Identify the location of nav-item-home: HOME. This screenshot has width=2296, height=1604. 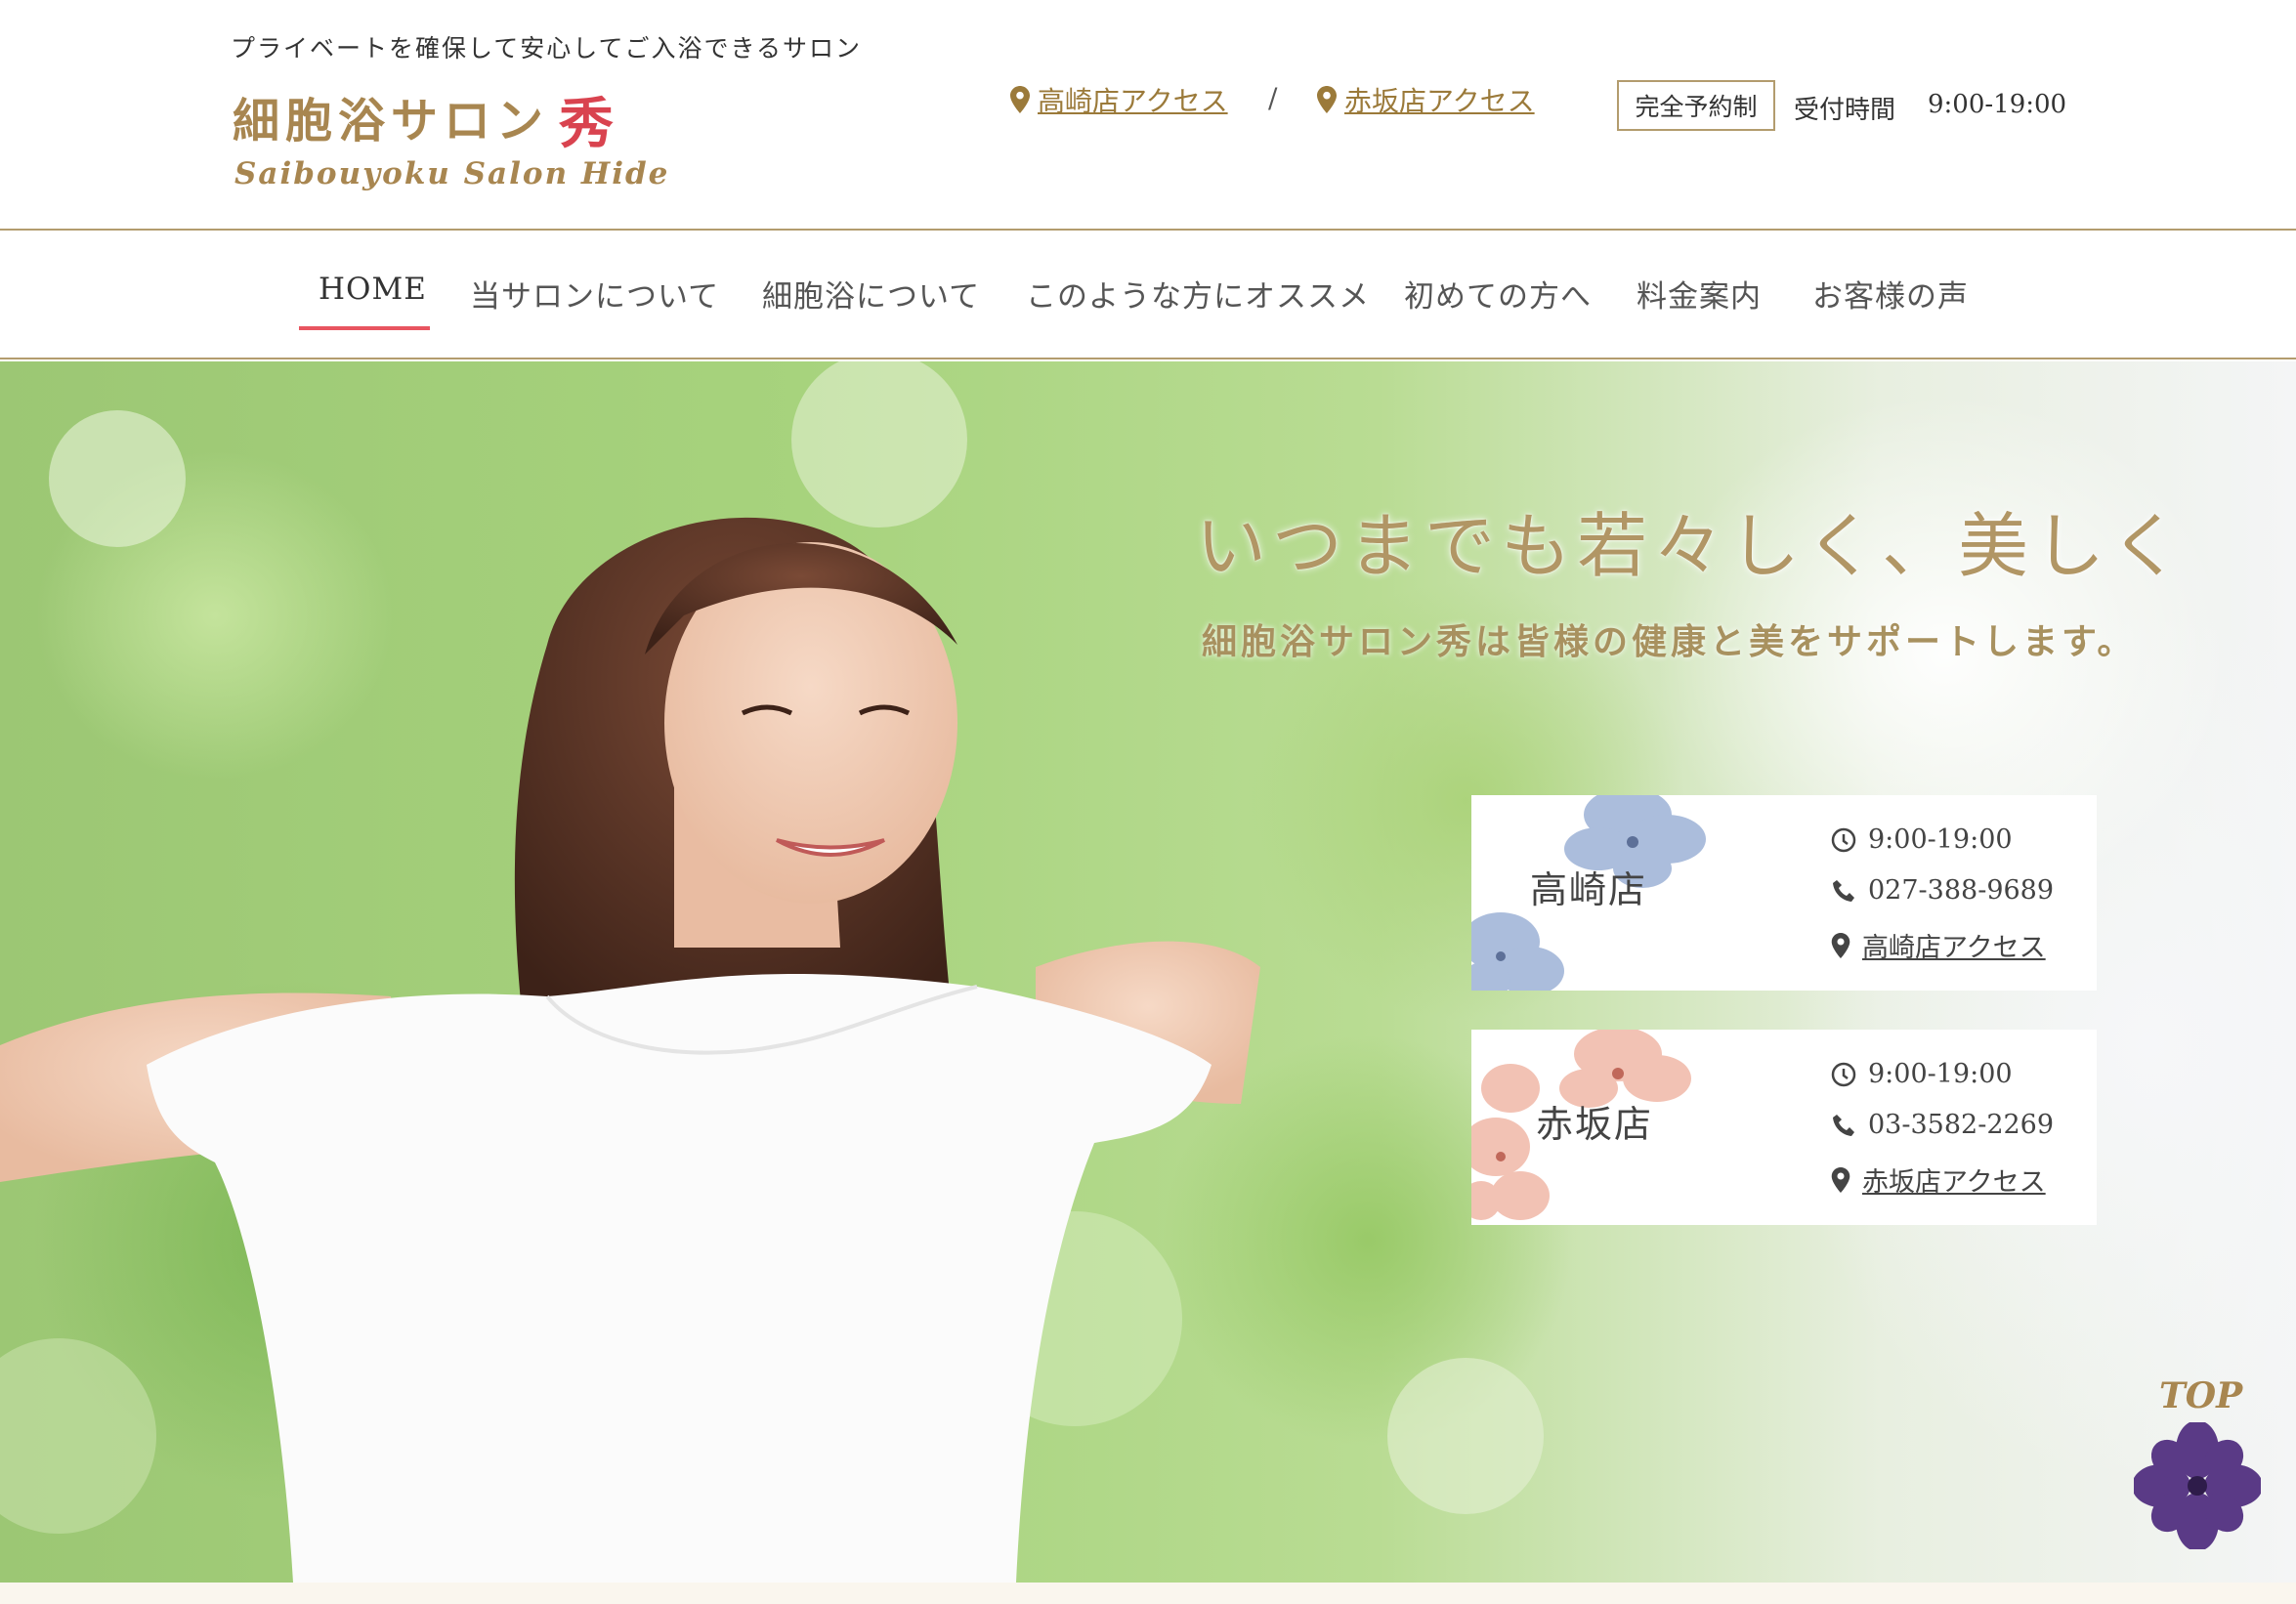
(373, 289).